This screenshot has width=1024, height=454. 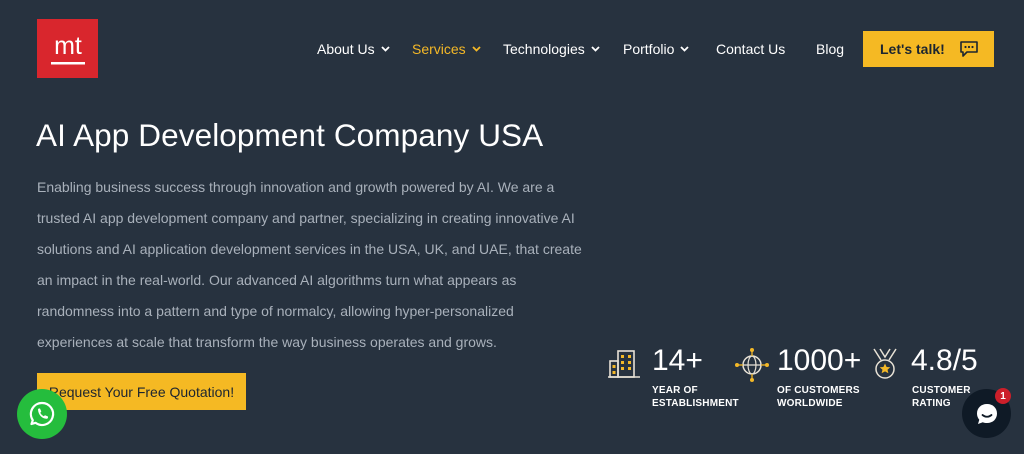 What do you see at coordinates (290, 135) in the screenshot?
I see `page-title: AI App Development Company USA` at bounding box center [290, 135].